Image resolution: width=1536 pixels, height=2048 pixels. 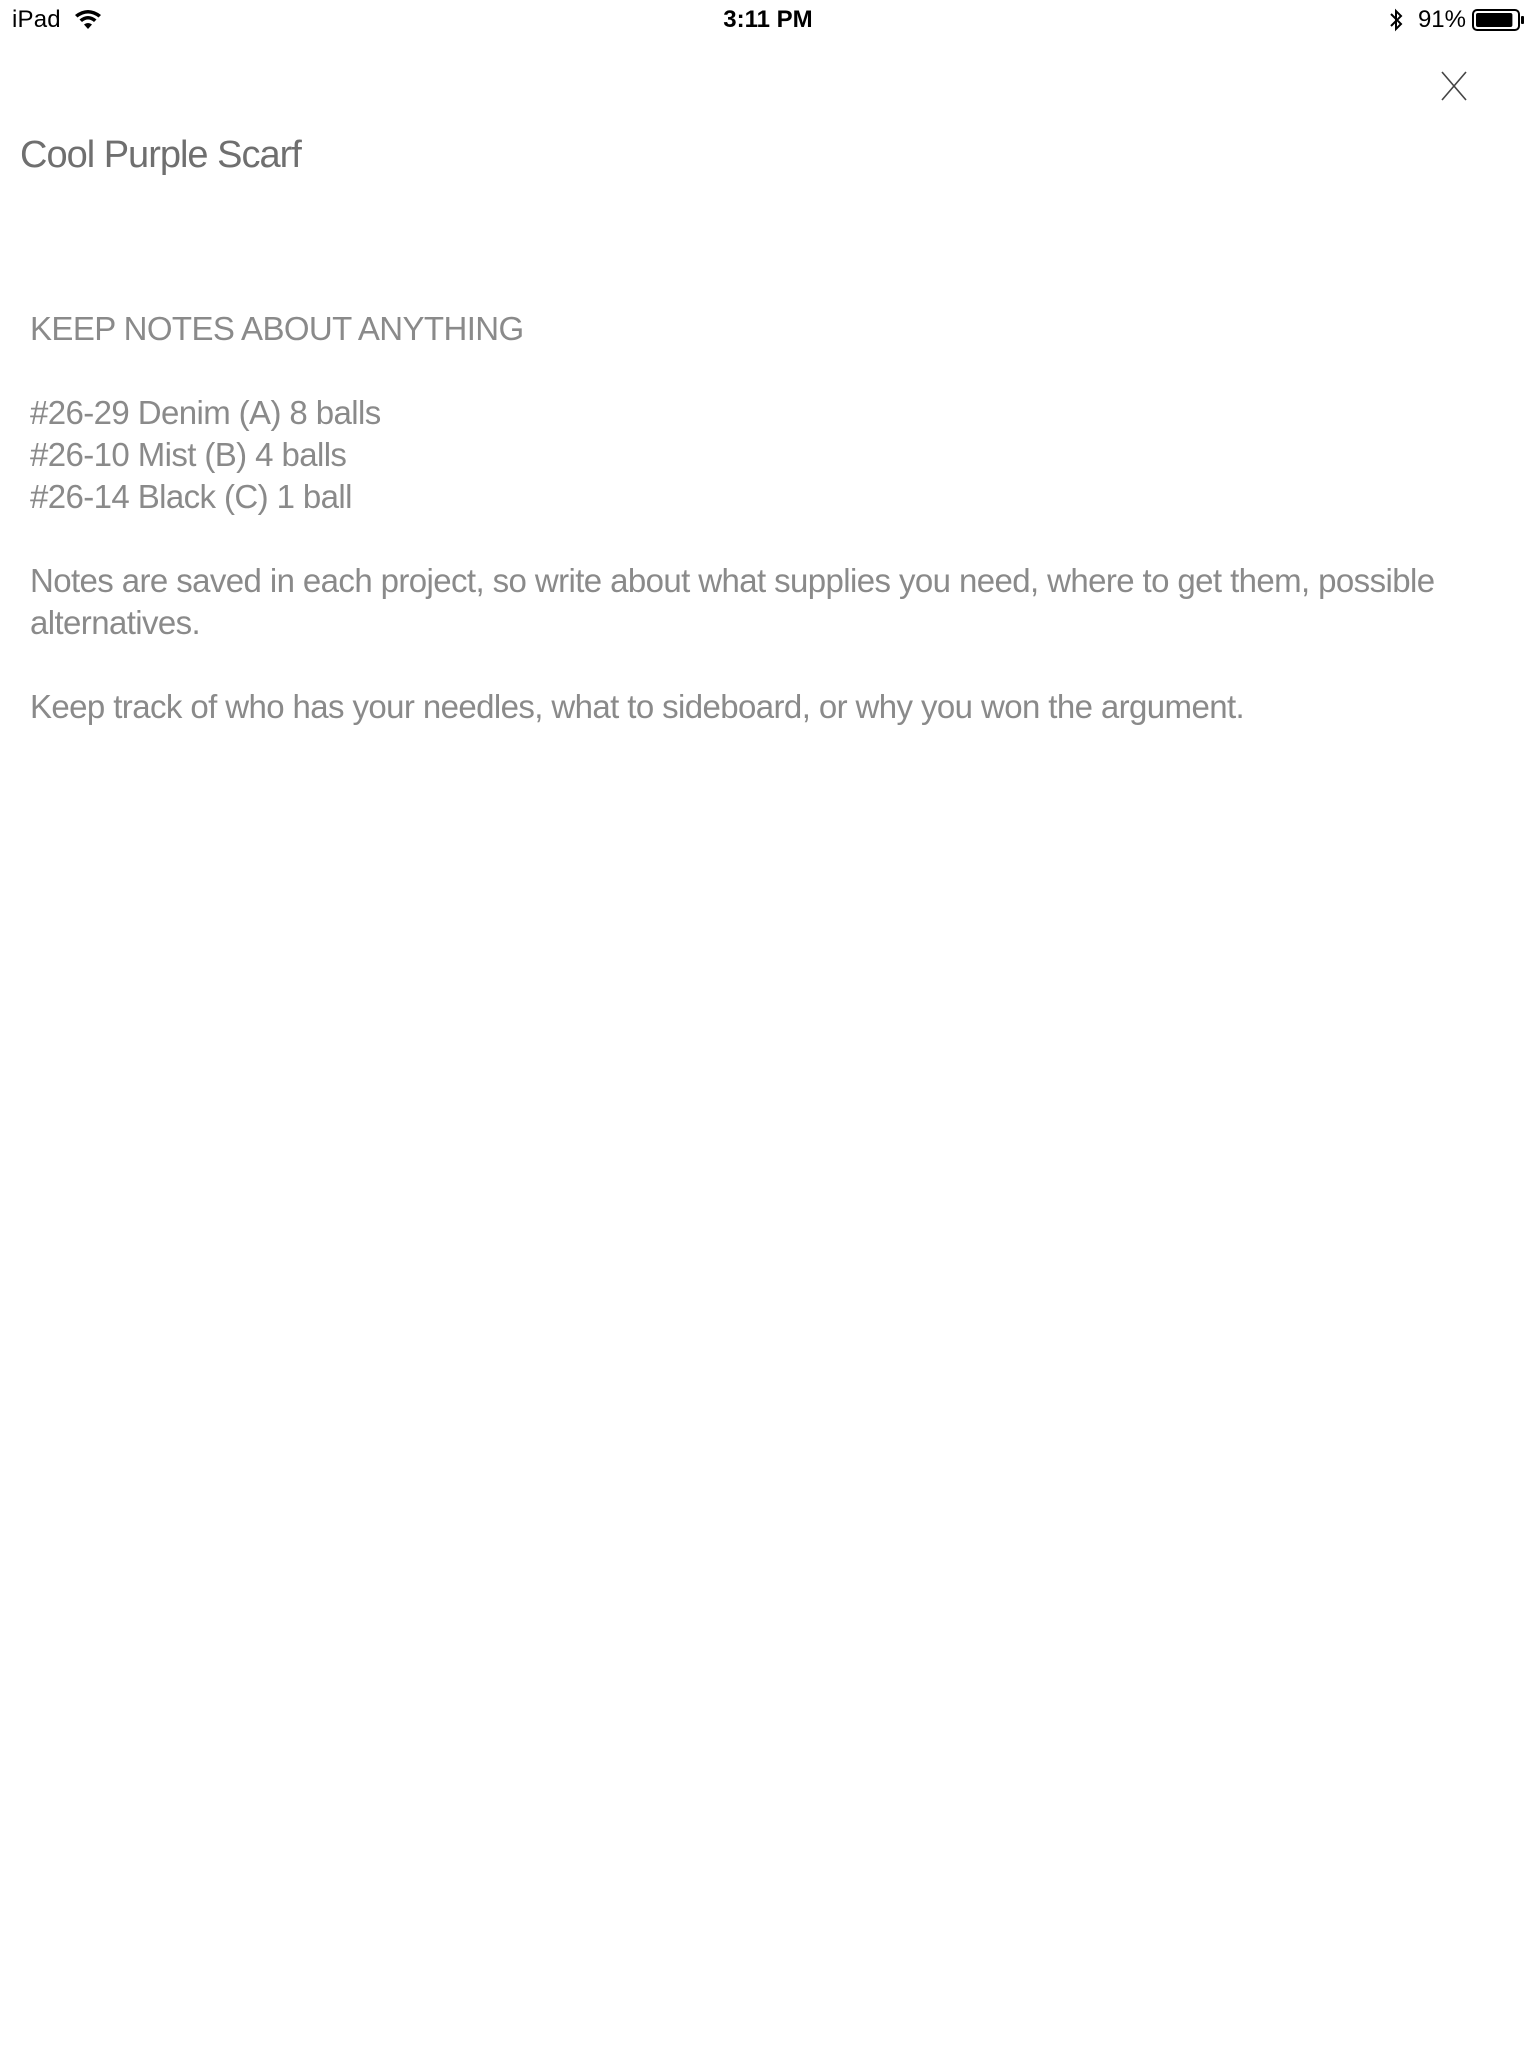 I want to click on battery-percentage: 91%, so click(x=1441, y=19).